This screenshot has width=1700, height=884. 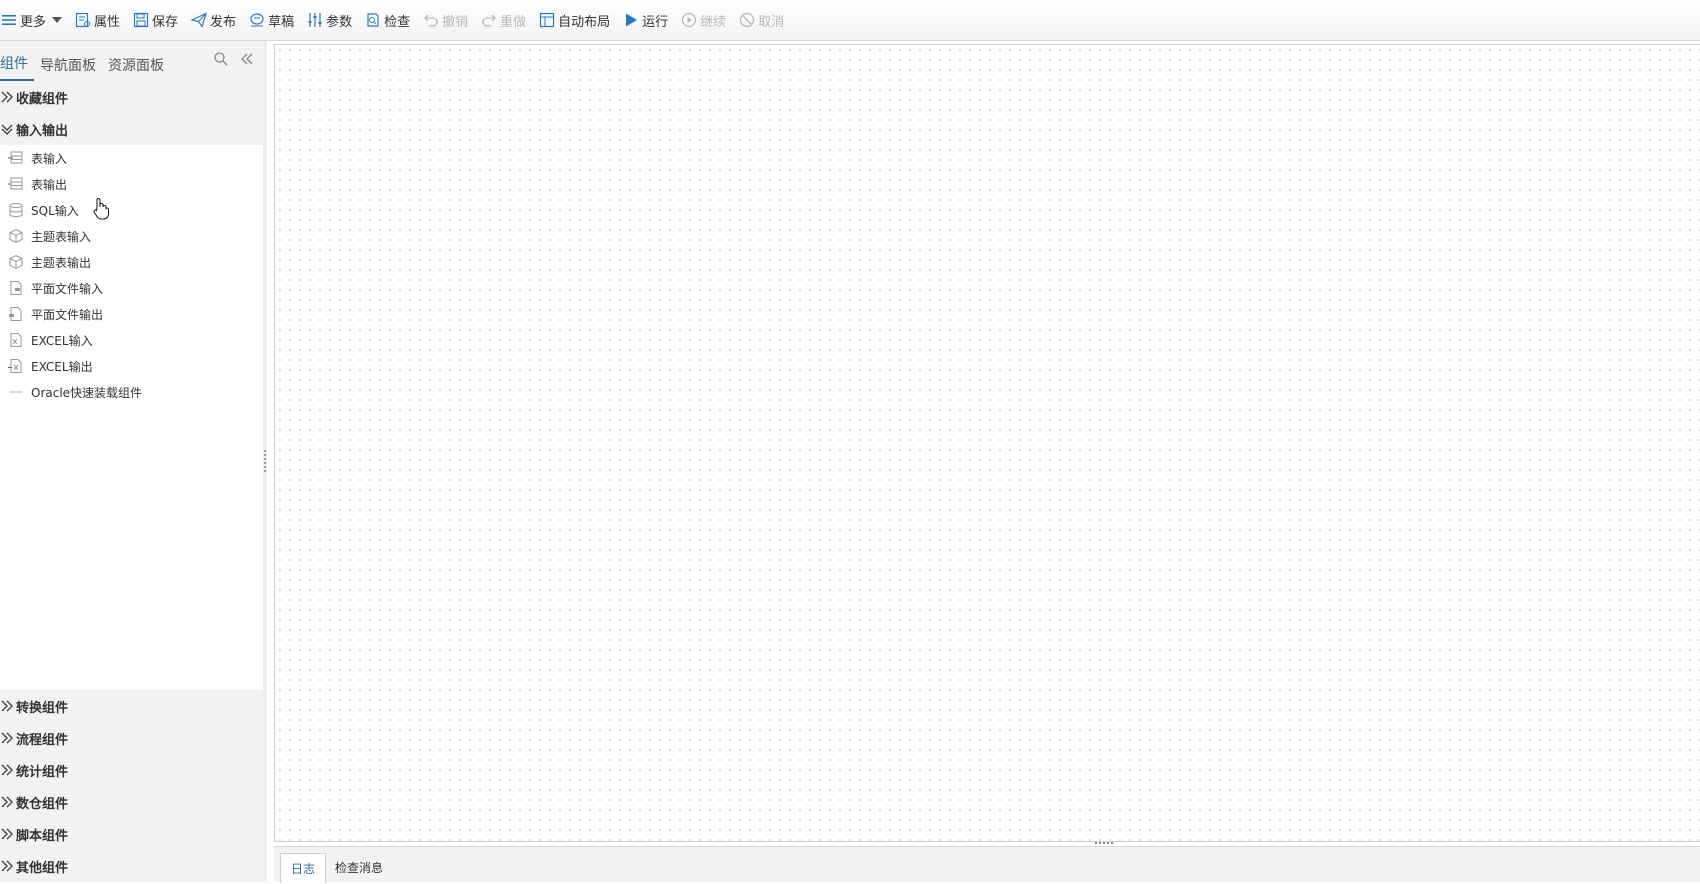 I want to click on more-menu-button: 更多, so click(x=34, y=20).